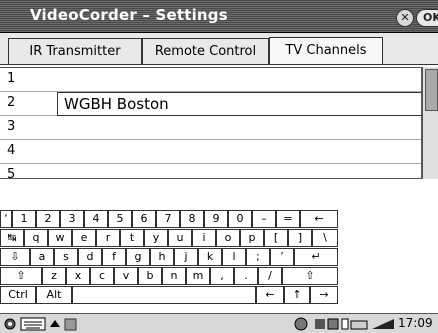 This screenshot has height=333, width=438. What do you see at coordinates (24, 219) in the screenshot?
I see `key-1: 1` at bounding box center [24, 219].